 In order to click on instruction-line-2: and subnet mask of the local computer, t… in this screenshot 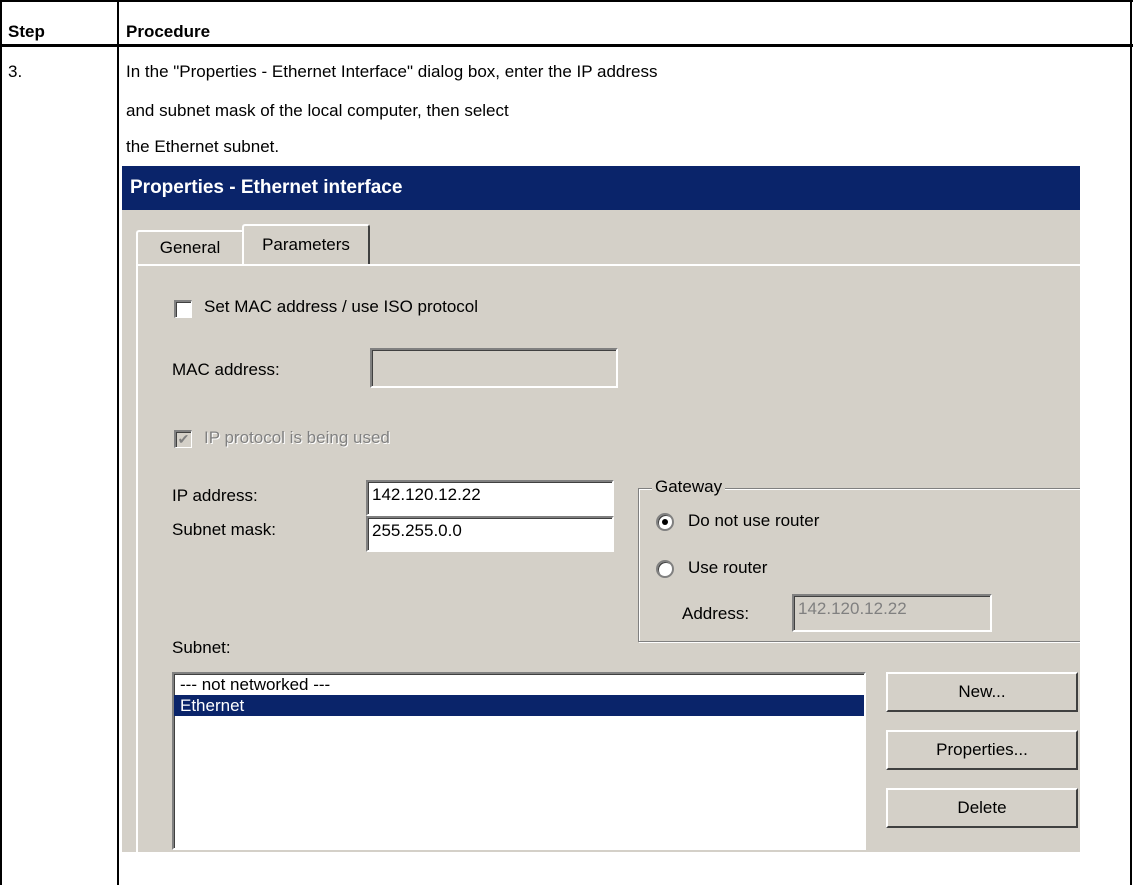, I will do `click(317, 110)`.